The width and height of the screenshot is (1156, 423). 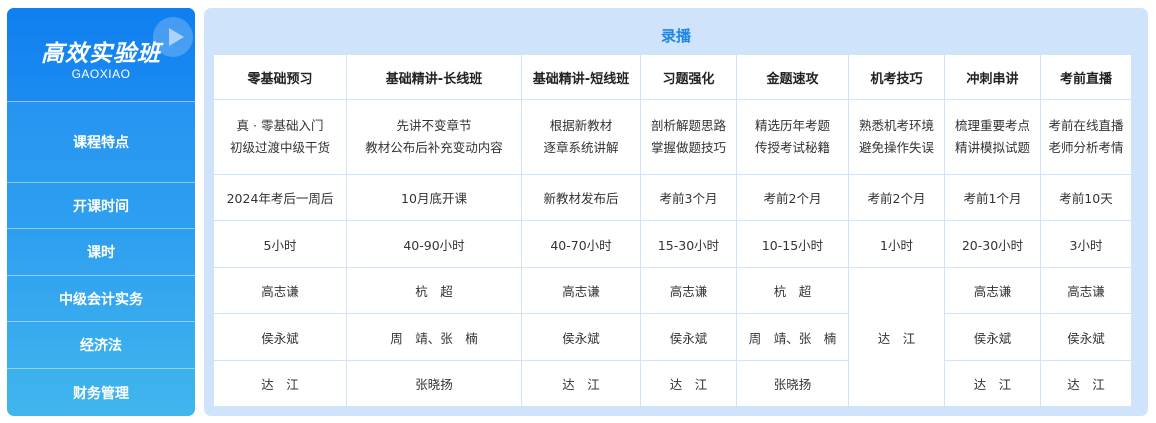 What do you see at coordinates (434, 197) in the screenshot?
I see `start-time-cell: 10月底开课` at bounding box center [434, 197].